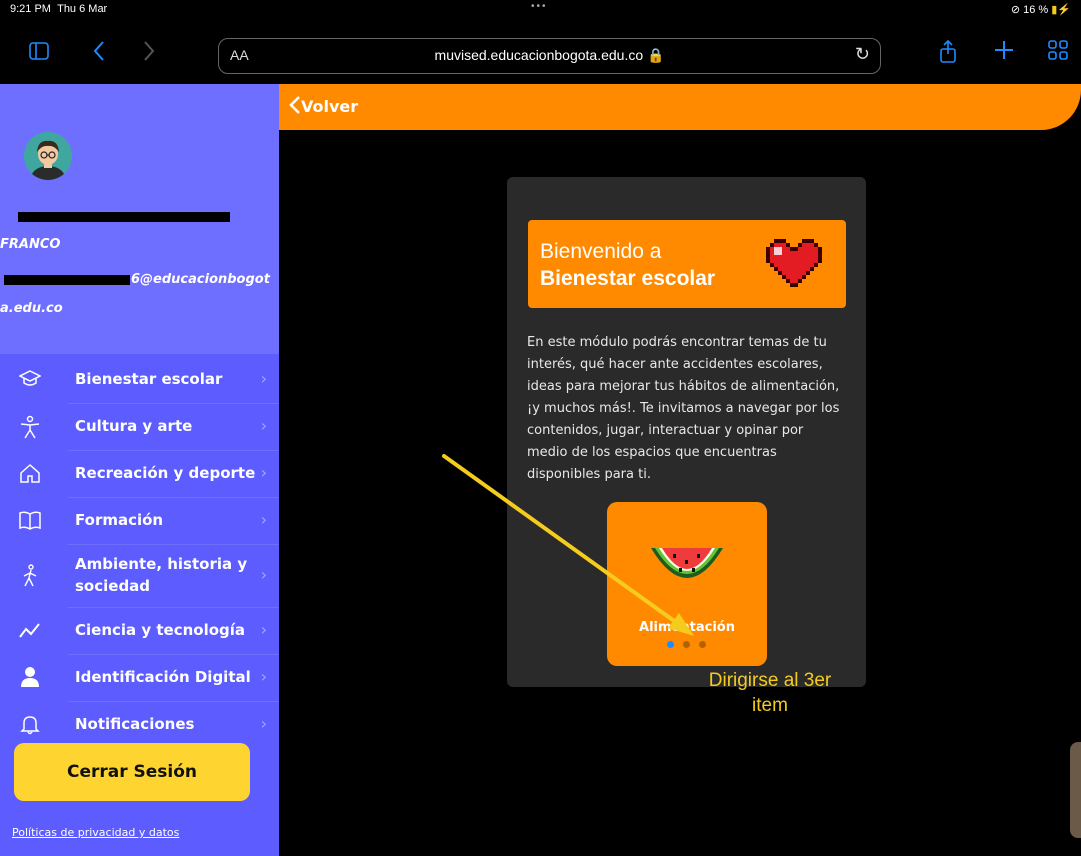  I want to click on sidebar-toggle-icon, so click(39, 53).